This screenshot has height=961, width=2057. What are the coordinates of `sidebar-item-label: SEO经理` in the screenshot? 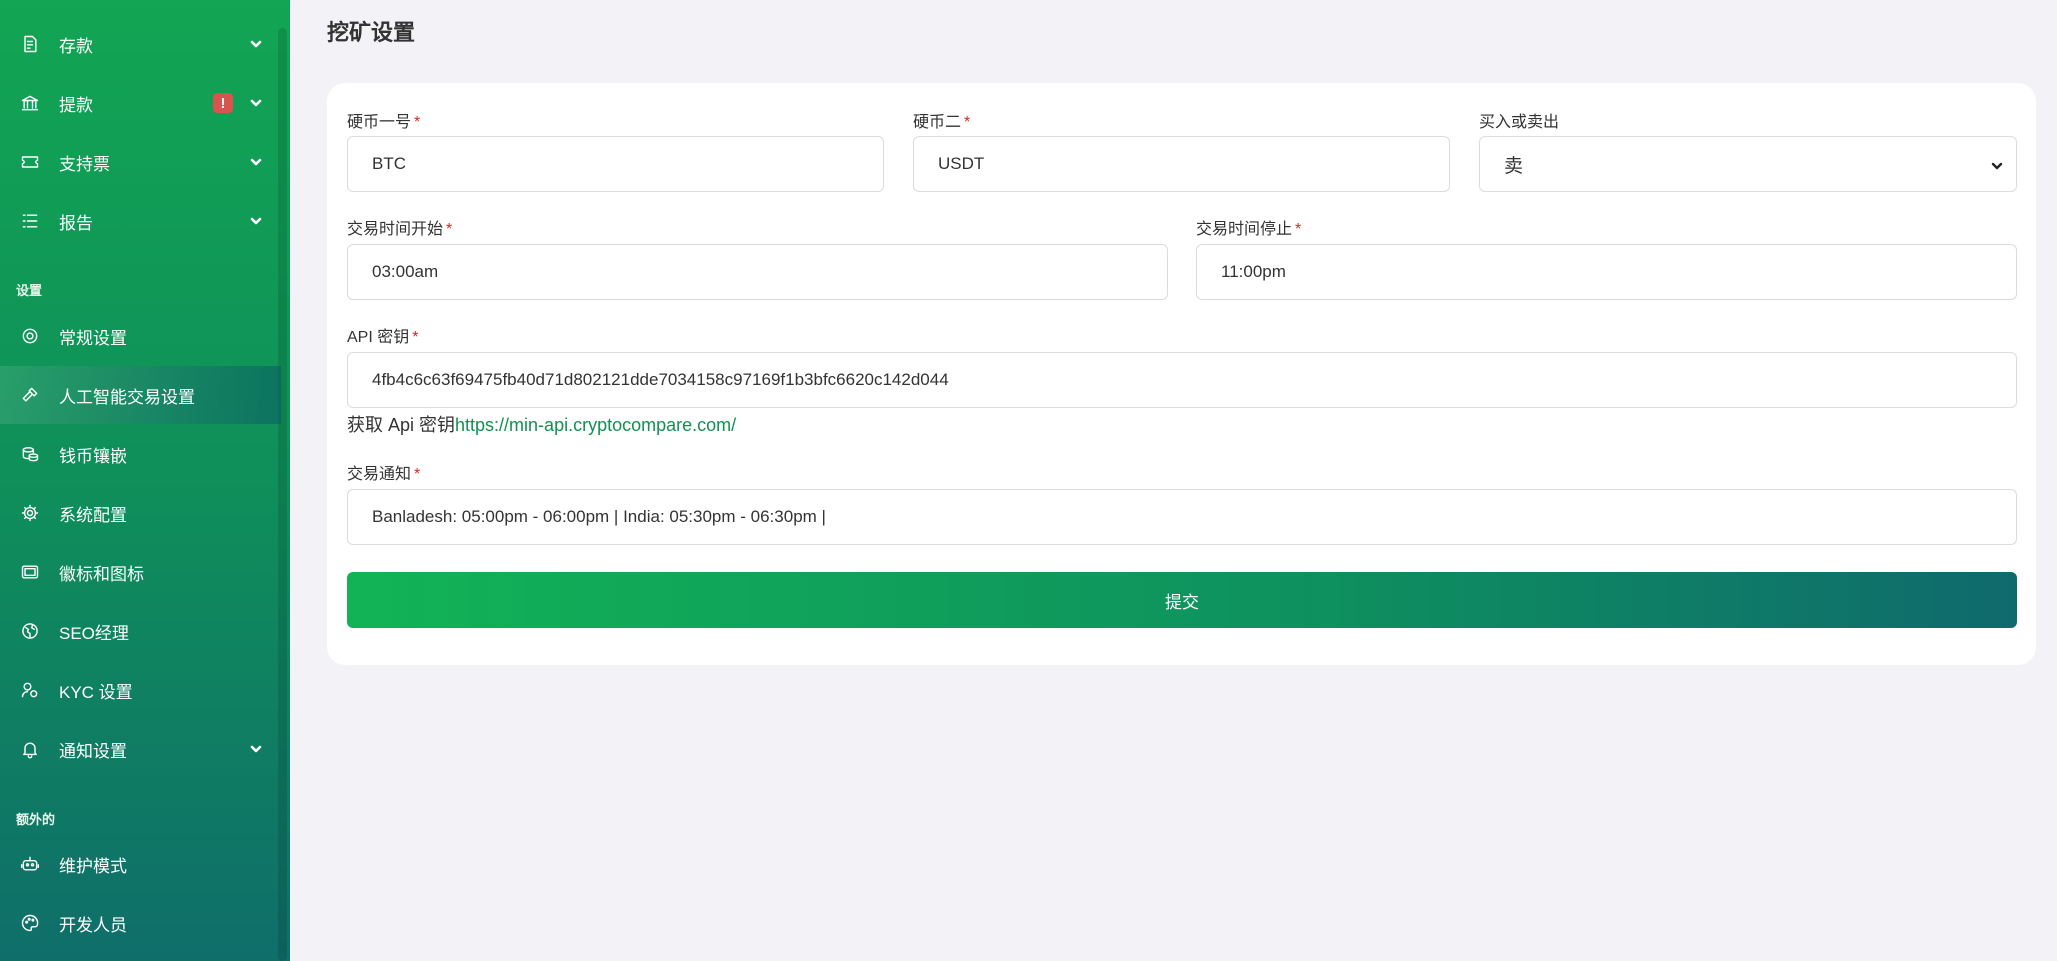 It's located at (94, 633).